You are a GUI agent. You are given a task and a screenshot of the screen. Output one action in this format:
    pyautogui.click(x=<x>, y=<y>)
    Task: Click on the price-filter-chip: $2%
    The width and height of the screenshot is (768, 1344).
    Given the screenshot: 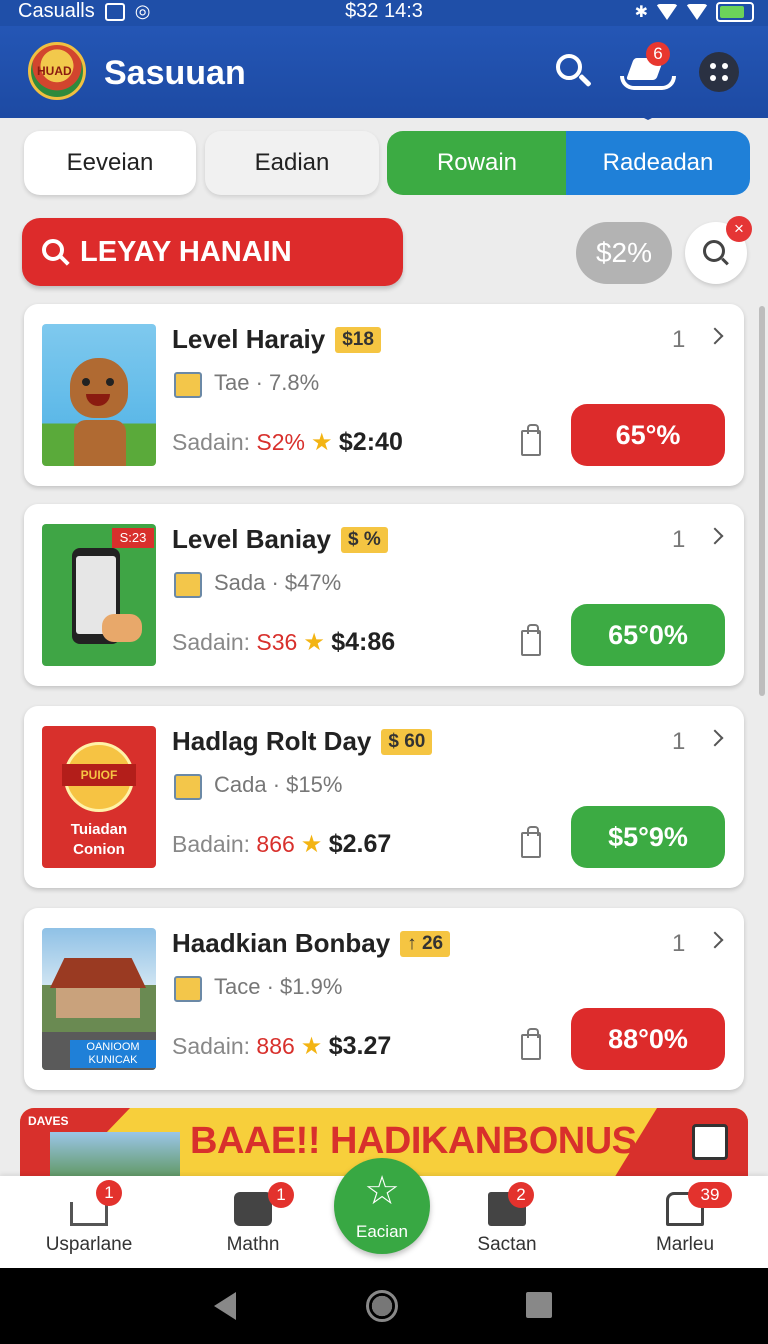 What is the action you would take?
    pyautogui.click(x=624, y=253)
    